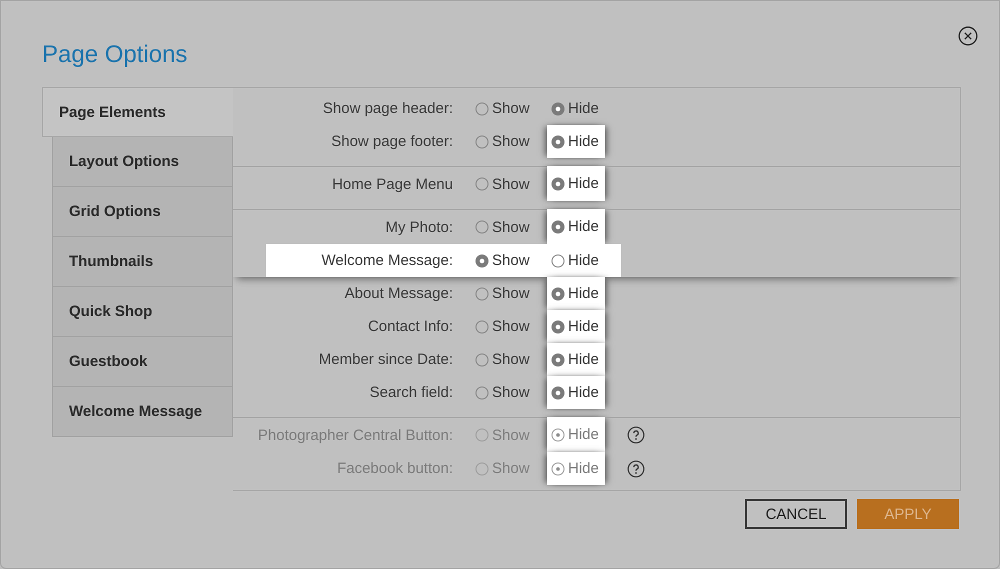  What do you see at coordinates (395, 468) in the screenshot?
I see `option-label: Facebook button:` at bounding box center [395, 468].